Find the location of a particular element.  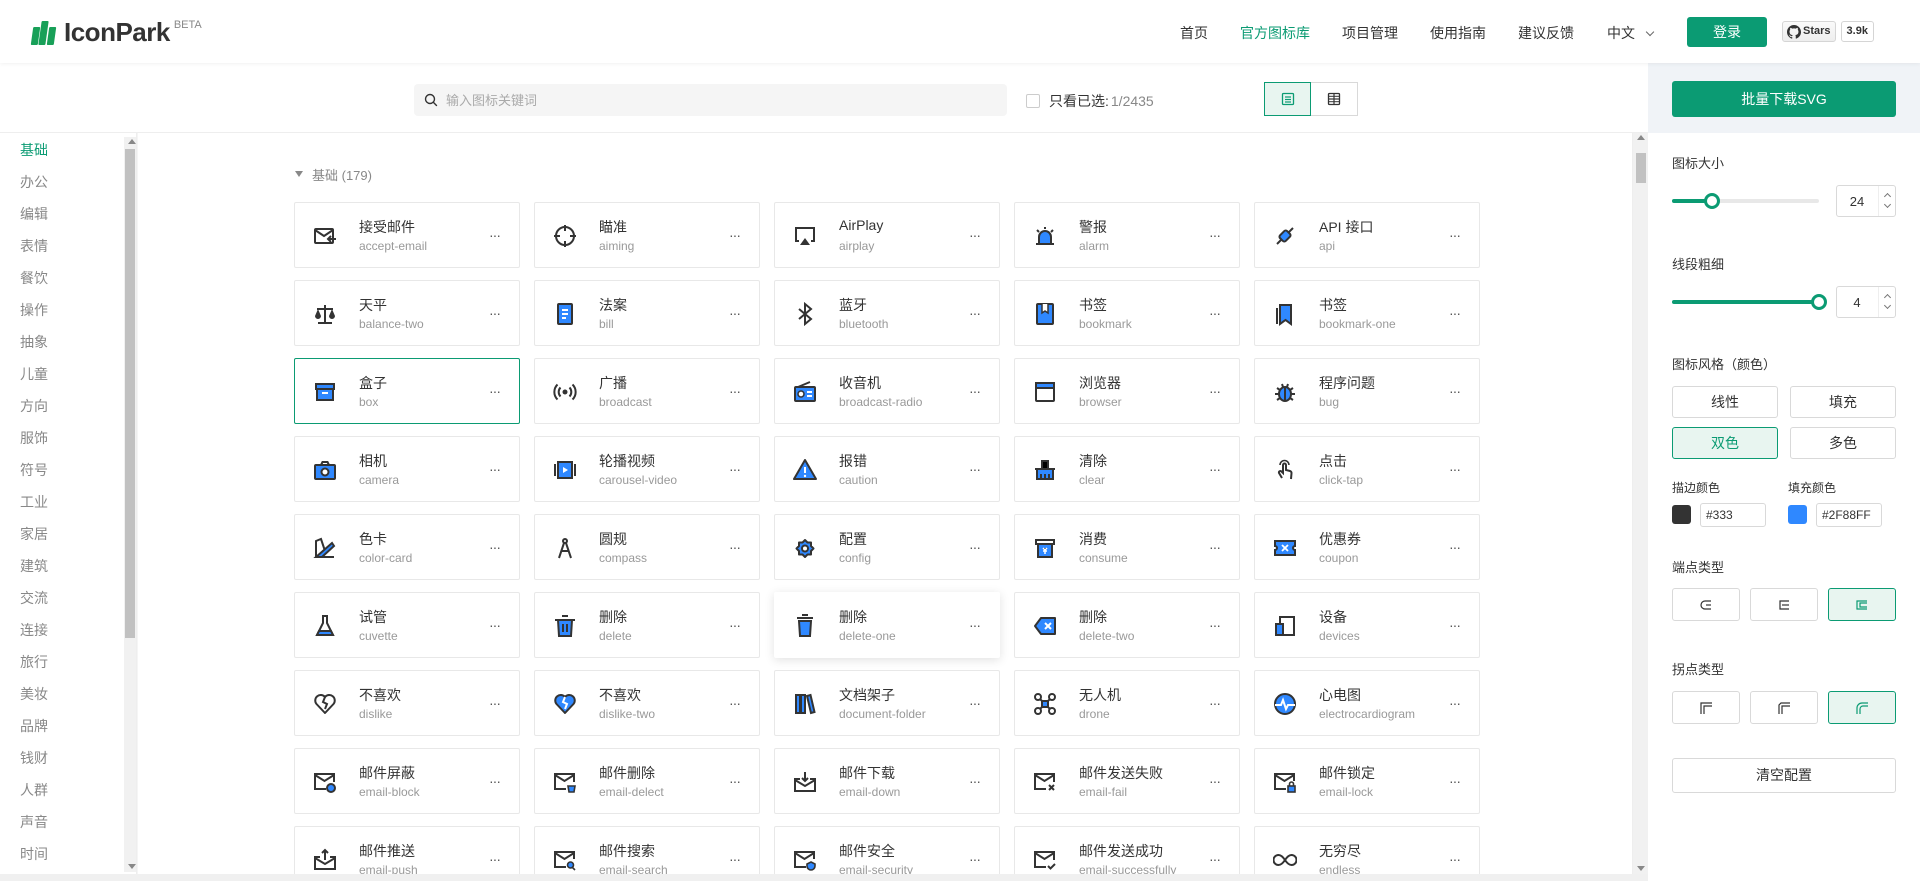

language-select: 中文 is located at coordinates (1631, 33).